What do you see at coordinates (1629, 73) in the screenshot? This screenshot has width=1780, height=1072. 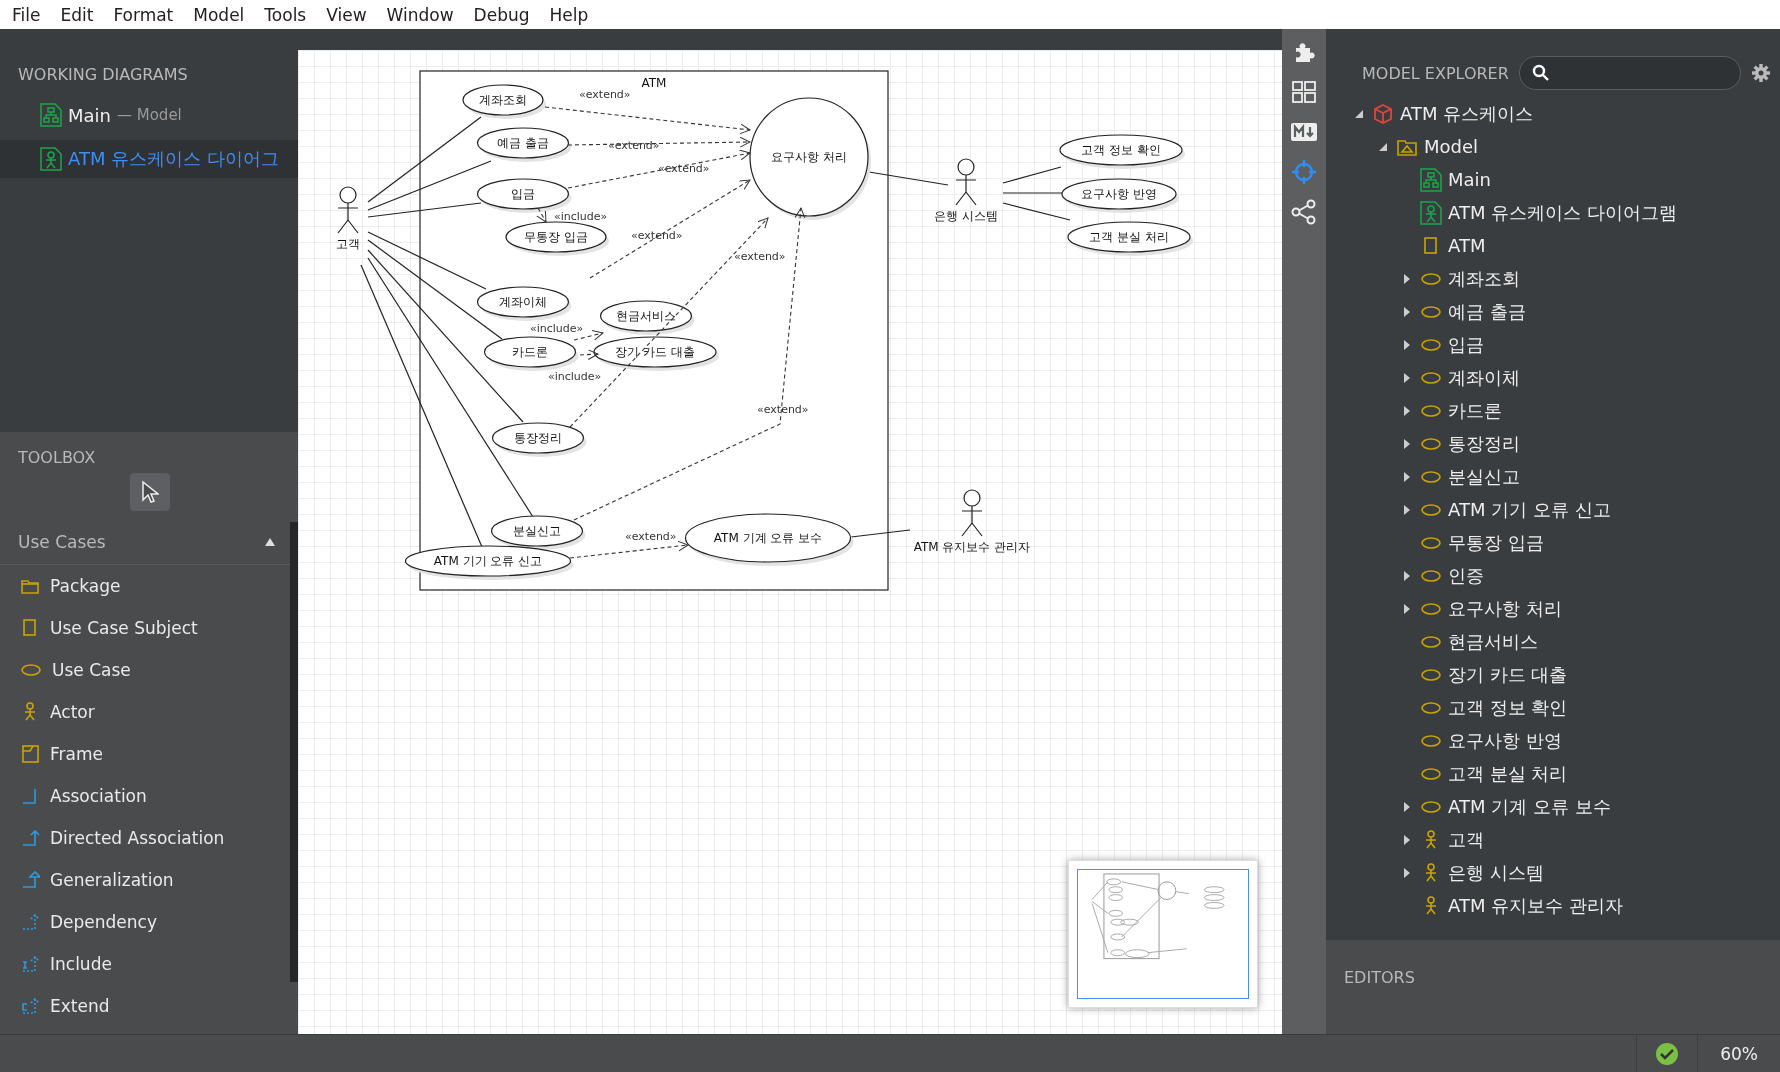 I see `search-field` at bounding box center [1629, 73].